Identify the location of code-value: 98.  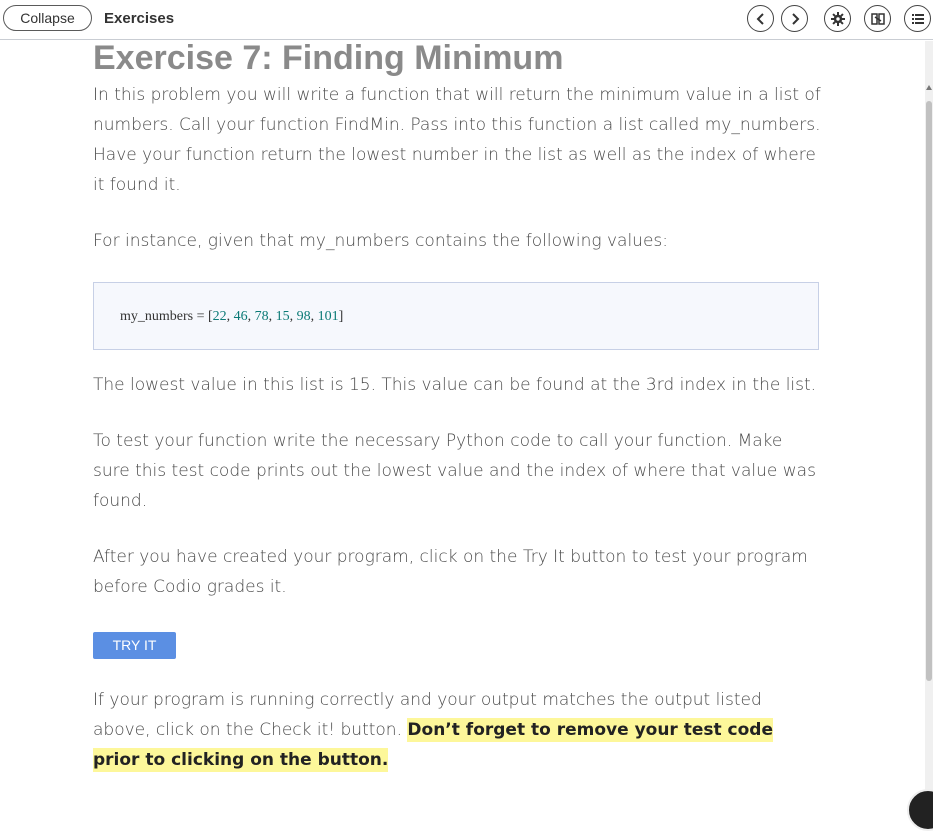
(304, 316).